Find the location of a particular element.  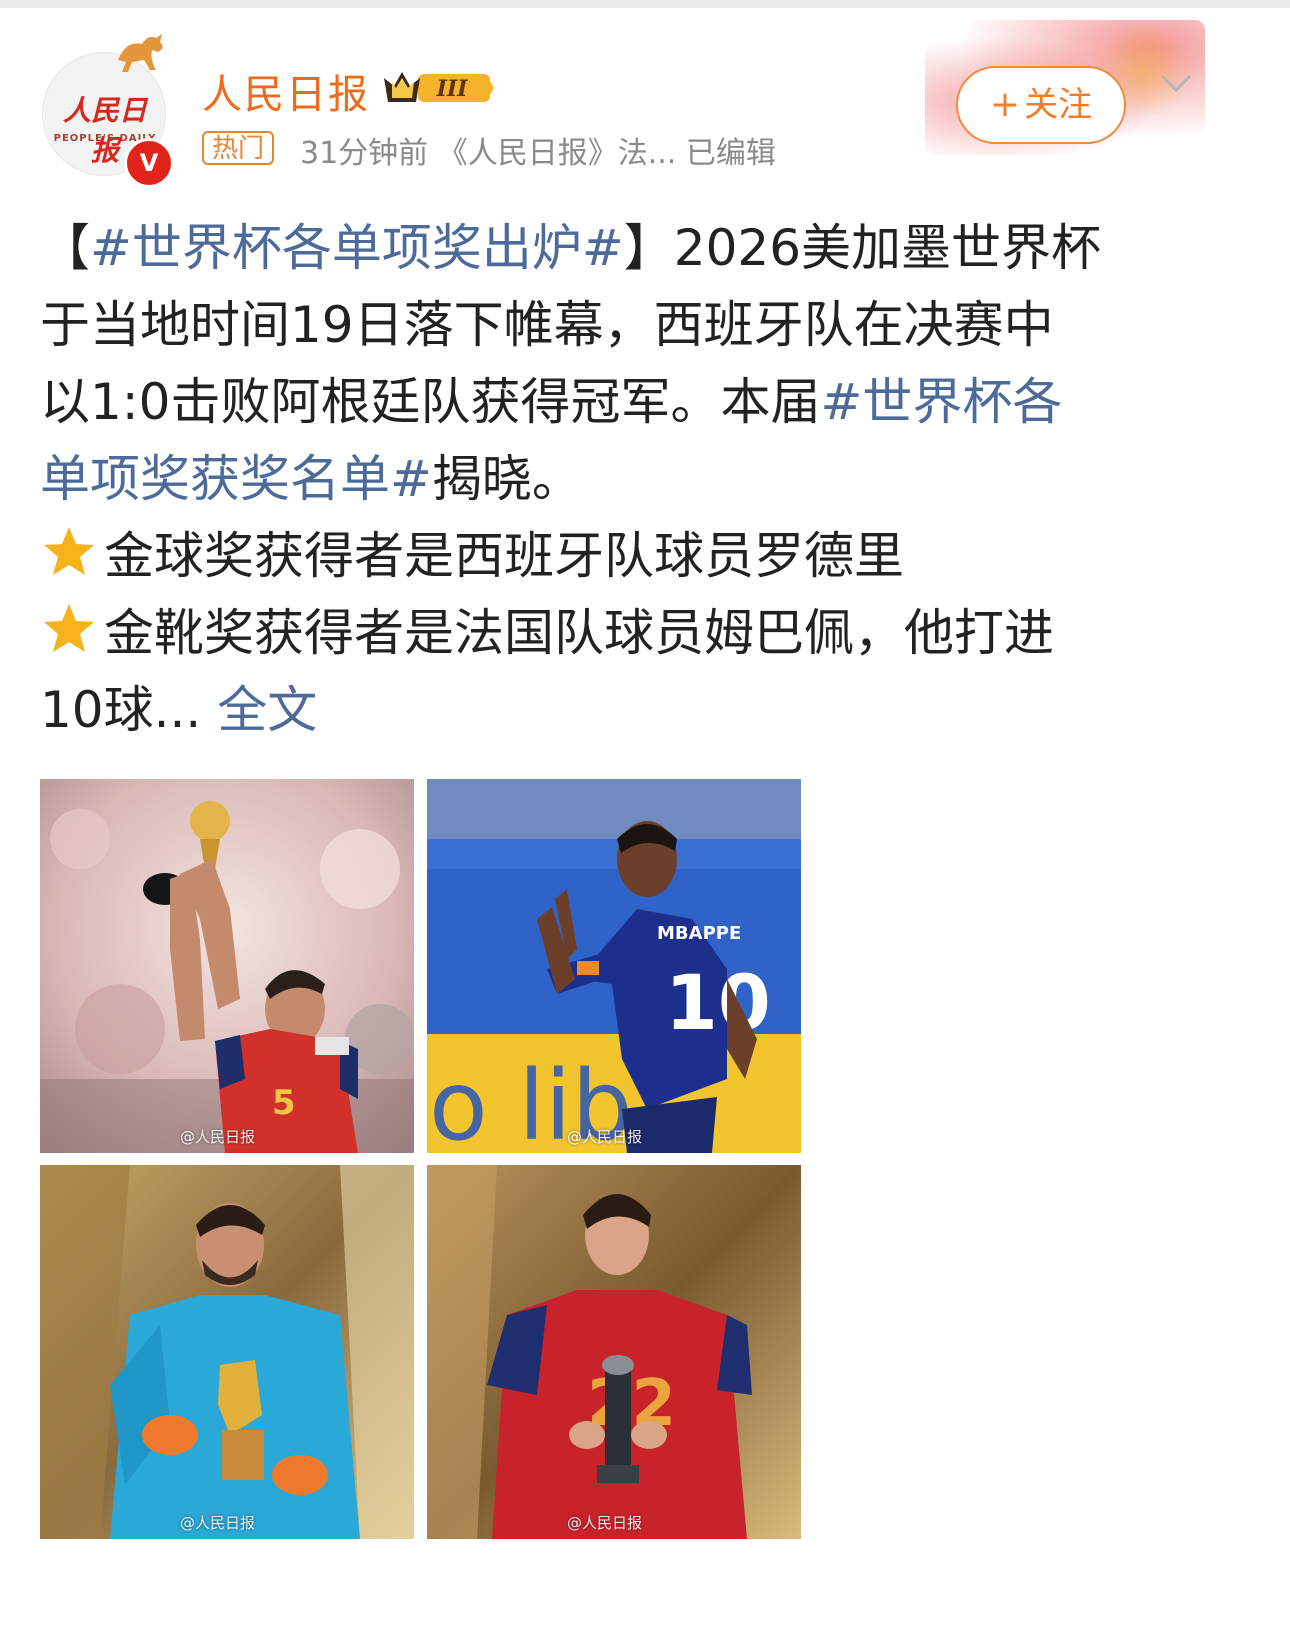

post-line-5: 金球奖获得者是西班牙队球员罗德里 is located at coordinates (640, 556).